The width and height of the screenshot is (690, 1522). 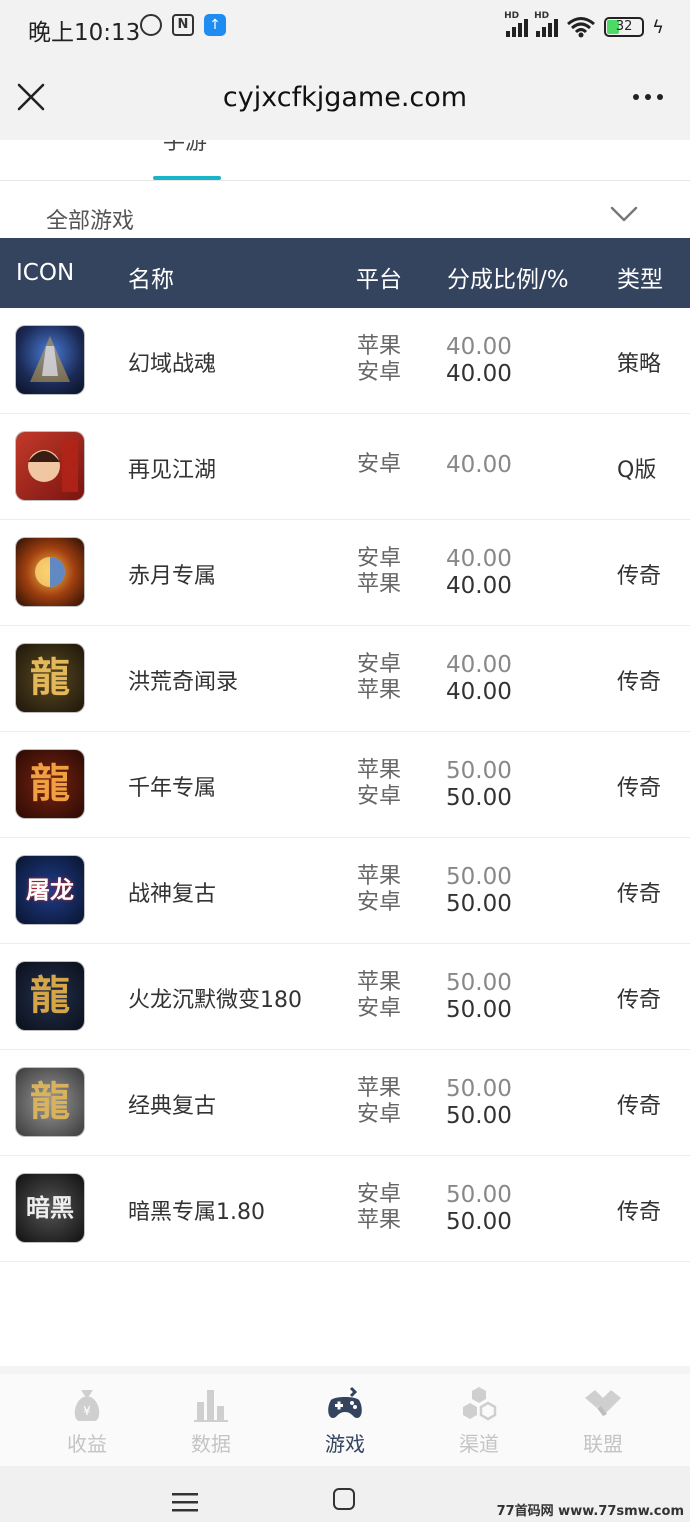 What do you see at coordinates (215, 25) in the screenshot?
I see `upload-icon: ↑` at bounding box center [215, 25].